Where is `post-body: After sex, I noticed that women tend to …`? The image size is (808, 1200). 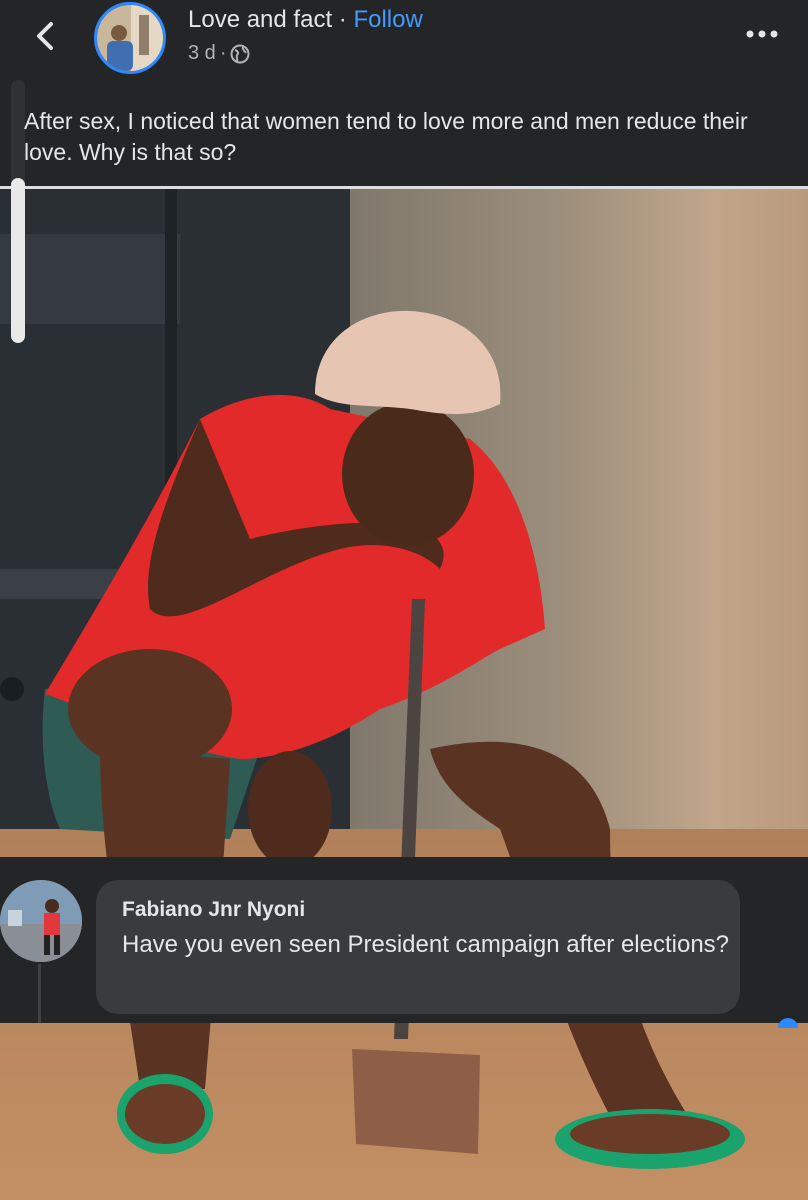 post-body: After sex, I noticed that women tend to … is located at coordinates (404, 133).